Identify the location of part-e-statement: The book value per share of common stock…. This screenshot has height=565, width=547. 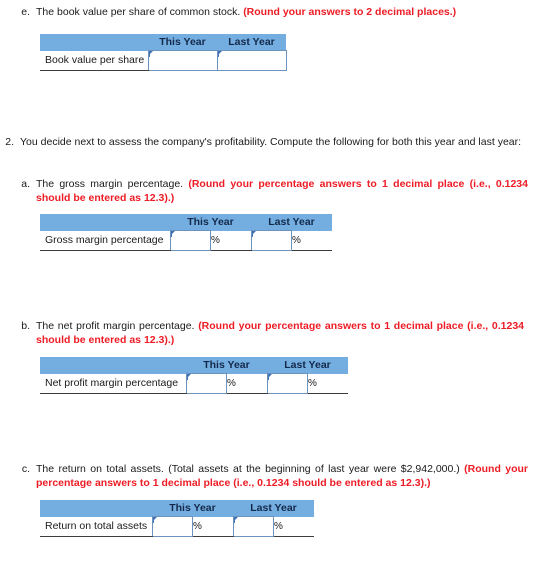
(140, 12).